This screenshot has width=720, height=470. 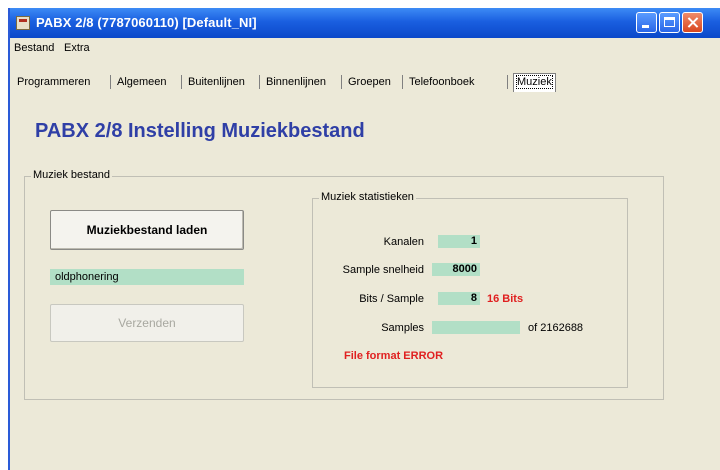 What do you see at coordinates (391, 299) in the screenshot?
I see `bits-per-sample-label: Bits / Sample` at bounding box center [391, 299].